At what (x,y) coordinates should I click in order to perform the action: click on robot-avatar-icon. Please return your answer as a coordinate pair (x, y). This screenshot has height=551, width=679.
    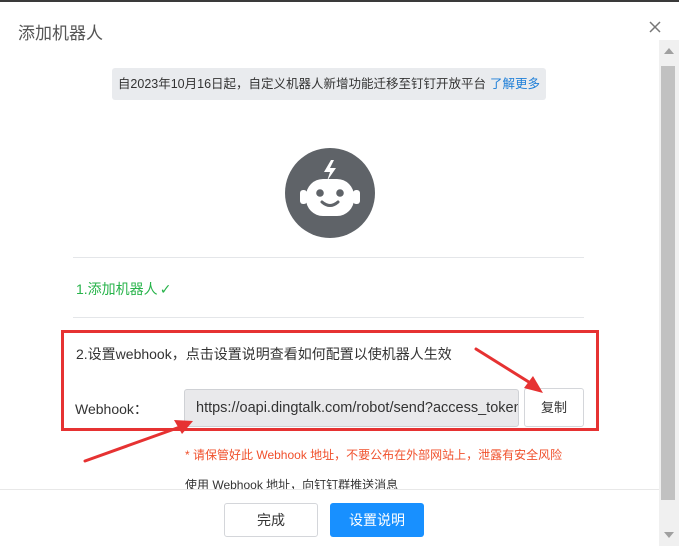
    Looking at the image, I should click on (330, 193).